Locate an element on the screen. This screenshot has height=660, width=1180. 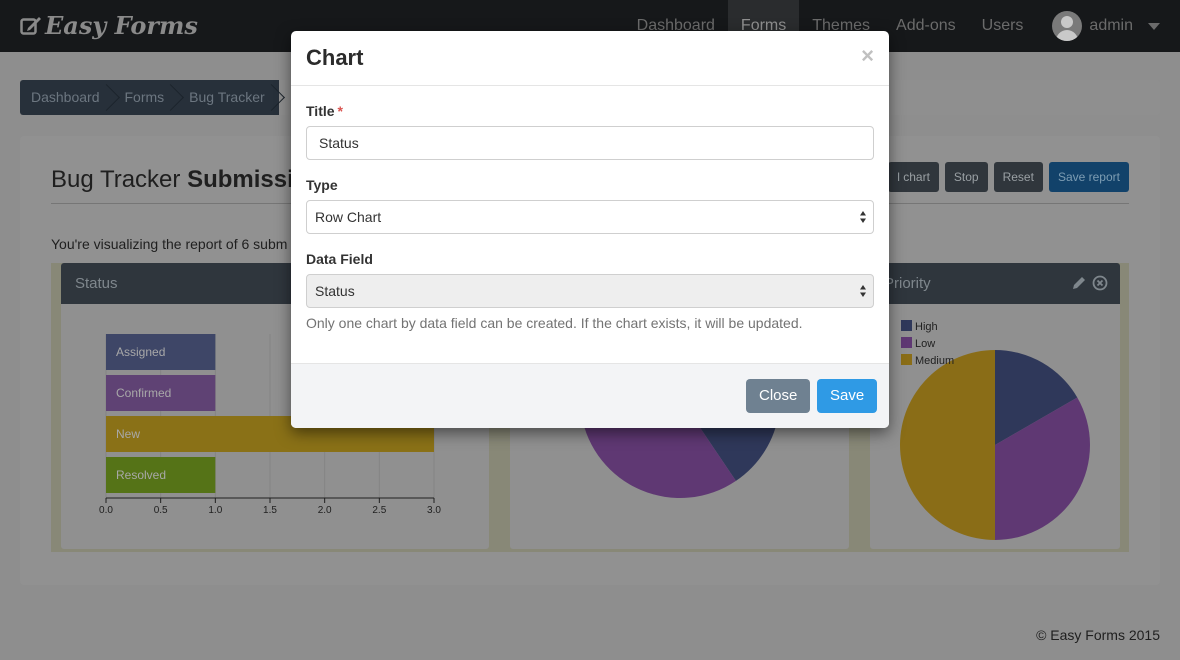
chevron-down-icon is located at coordinates (1154, 26).